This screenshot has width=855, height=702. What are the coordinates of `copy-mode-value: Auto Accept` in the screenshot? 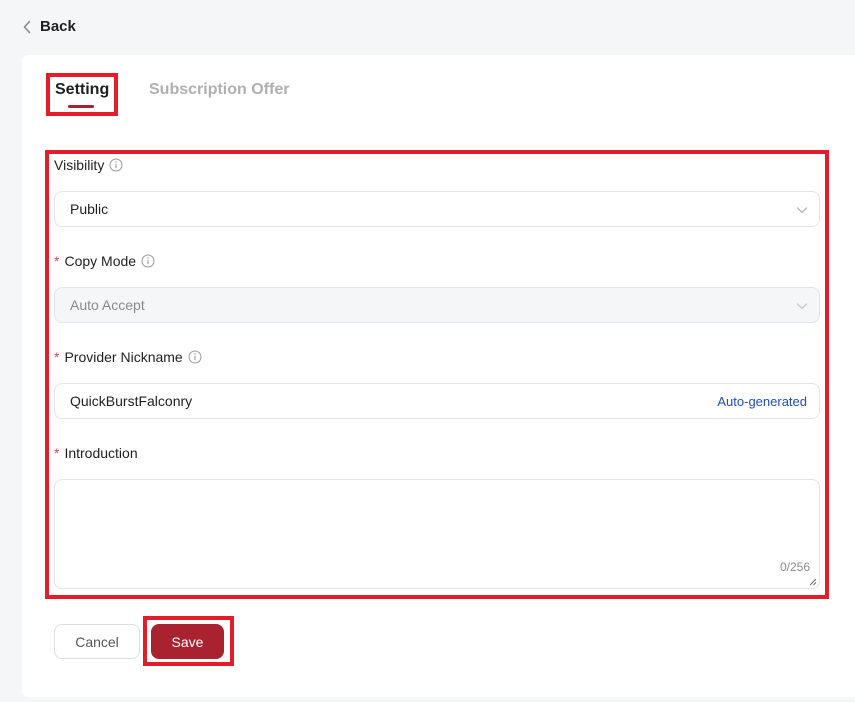 It's located at (107, 305).